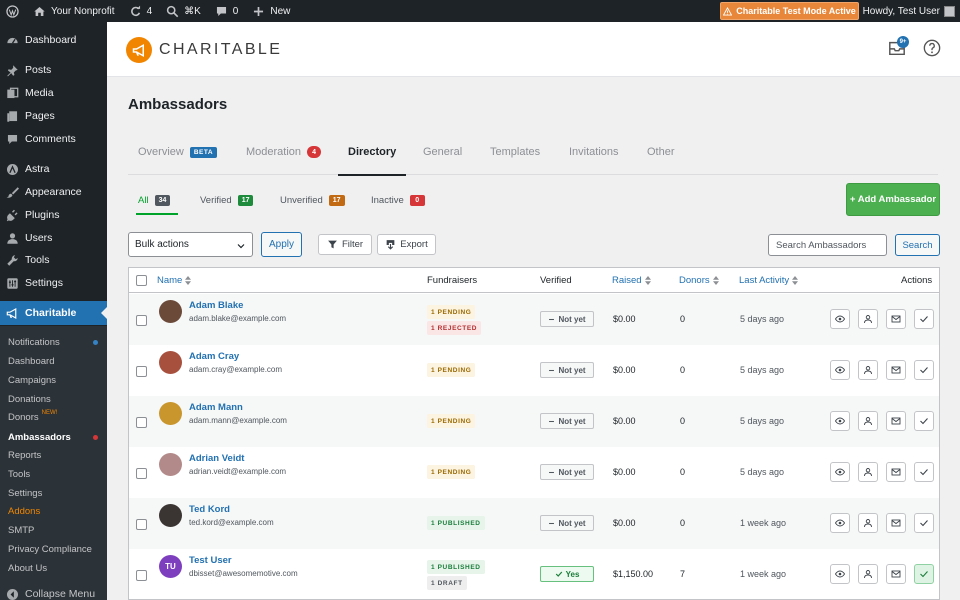  What do you see at coordinates (53, 260) in the screenshot?
I see `sidebar-item-tools: Tools` at bounding box center [53, 260].